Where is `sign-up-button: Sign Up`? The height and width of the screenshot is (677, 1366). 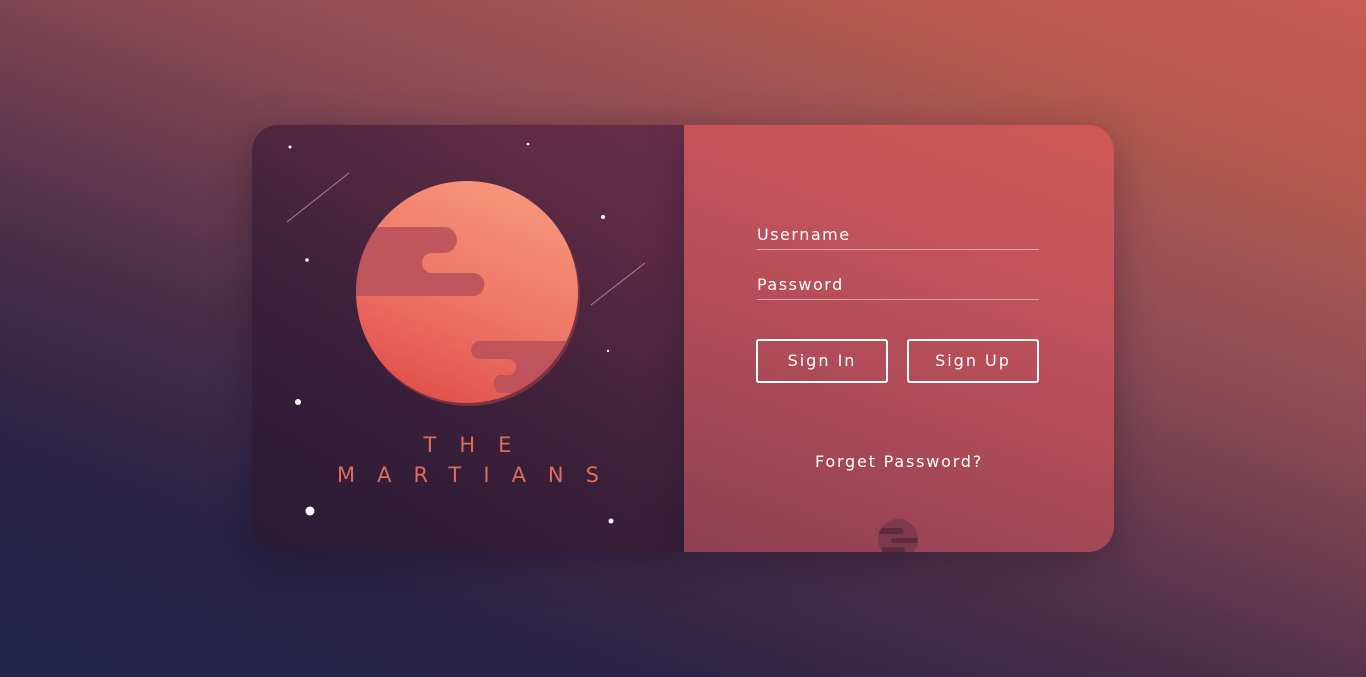 sign-up-button: Sign Up is located at coordinates (973, 361).